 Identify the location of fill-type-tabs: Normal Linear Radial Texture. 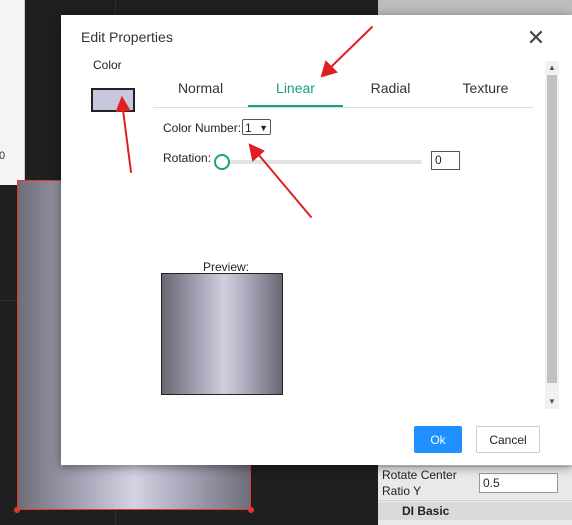
(343, 89).